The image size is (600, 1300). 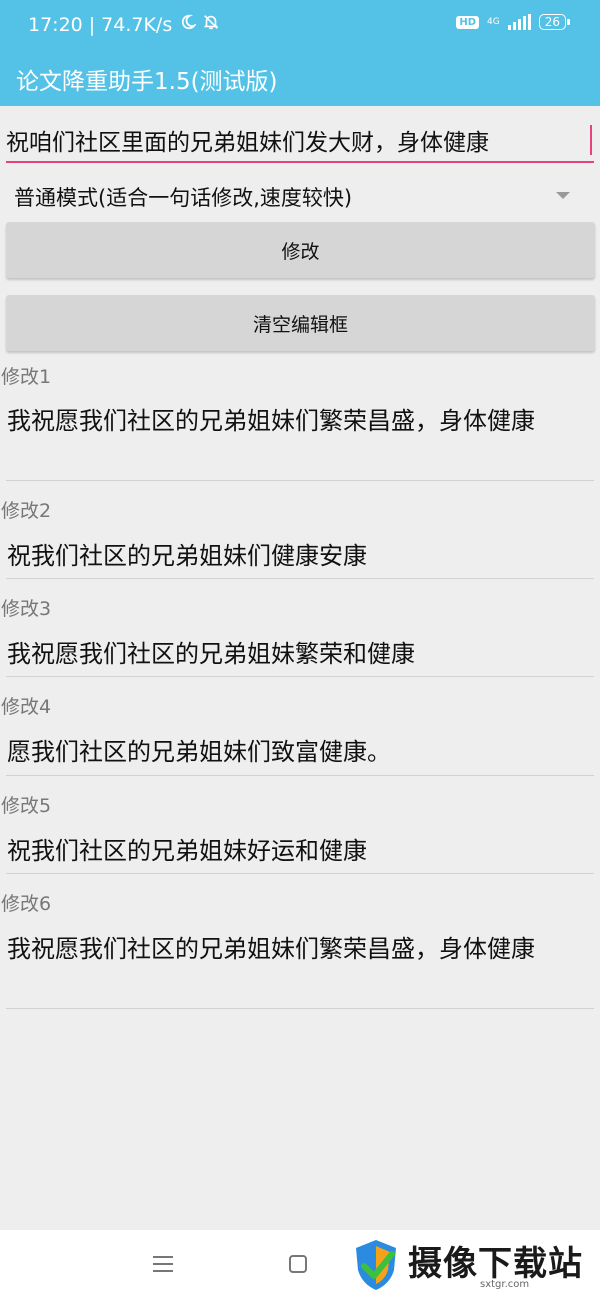 I want to click on text-caret, so click(x=591, y=140).